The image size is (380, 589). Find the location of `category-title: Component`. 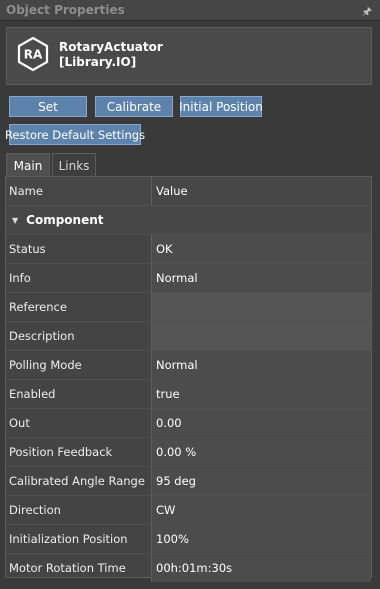

category-title: Component is located at coordinates (65, 220).